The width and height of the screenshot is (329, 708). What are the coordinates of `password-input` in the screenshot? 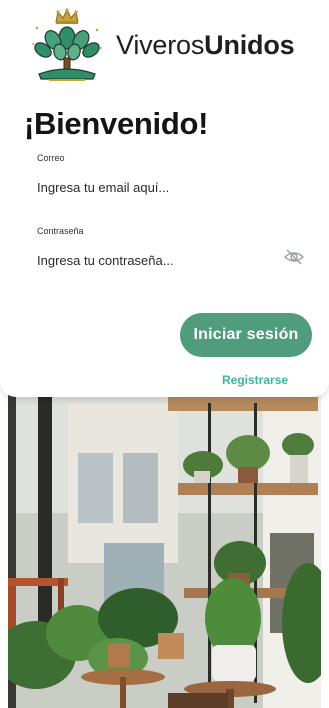 It's located at (157, 260).